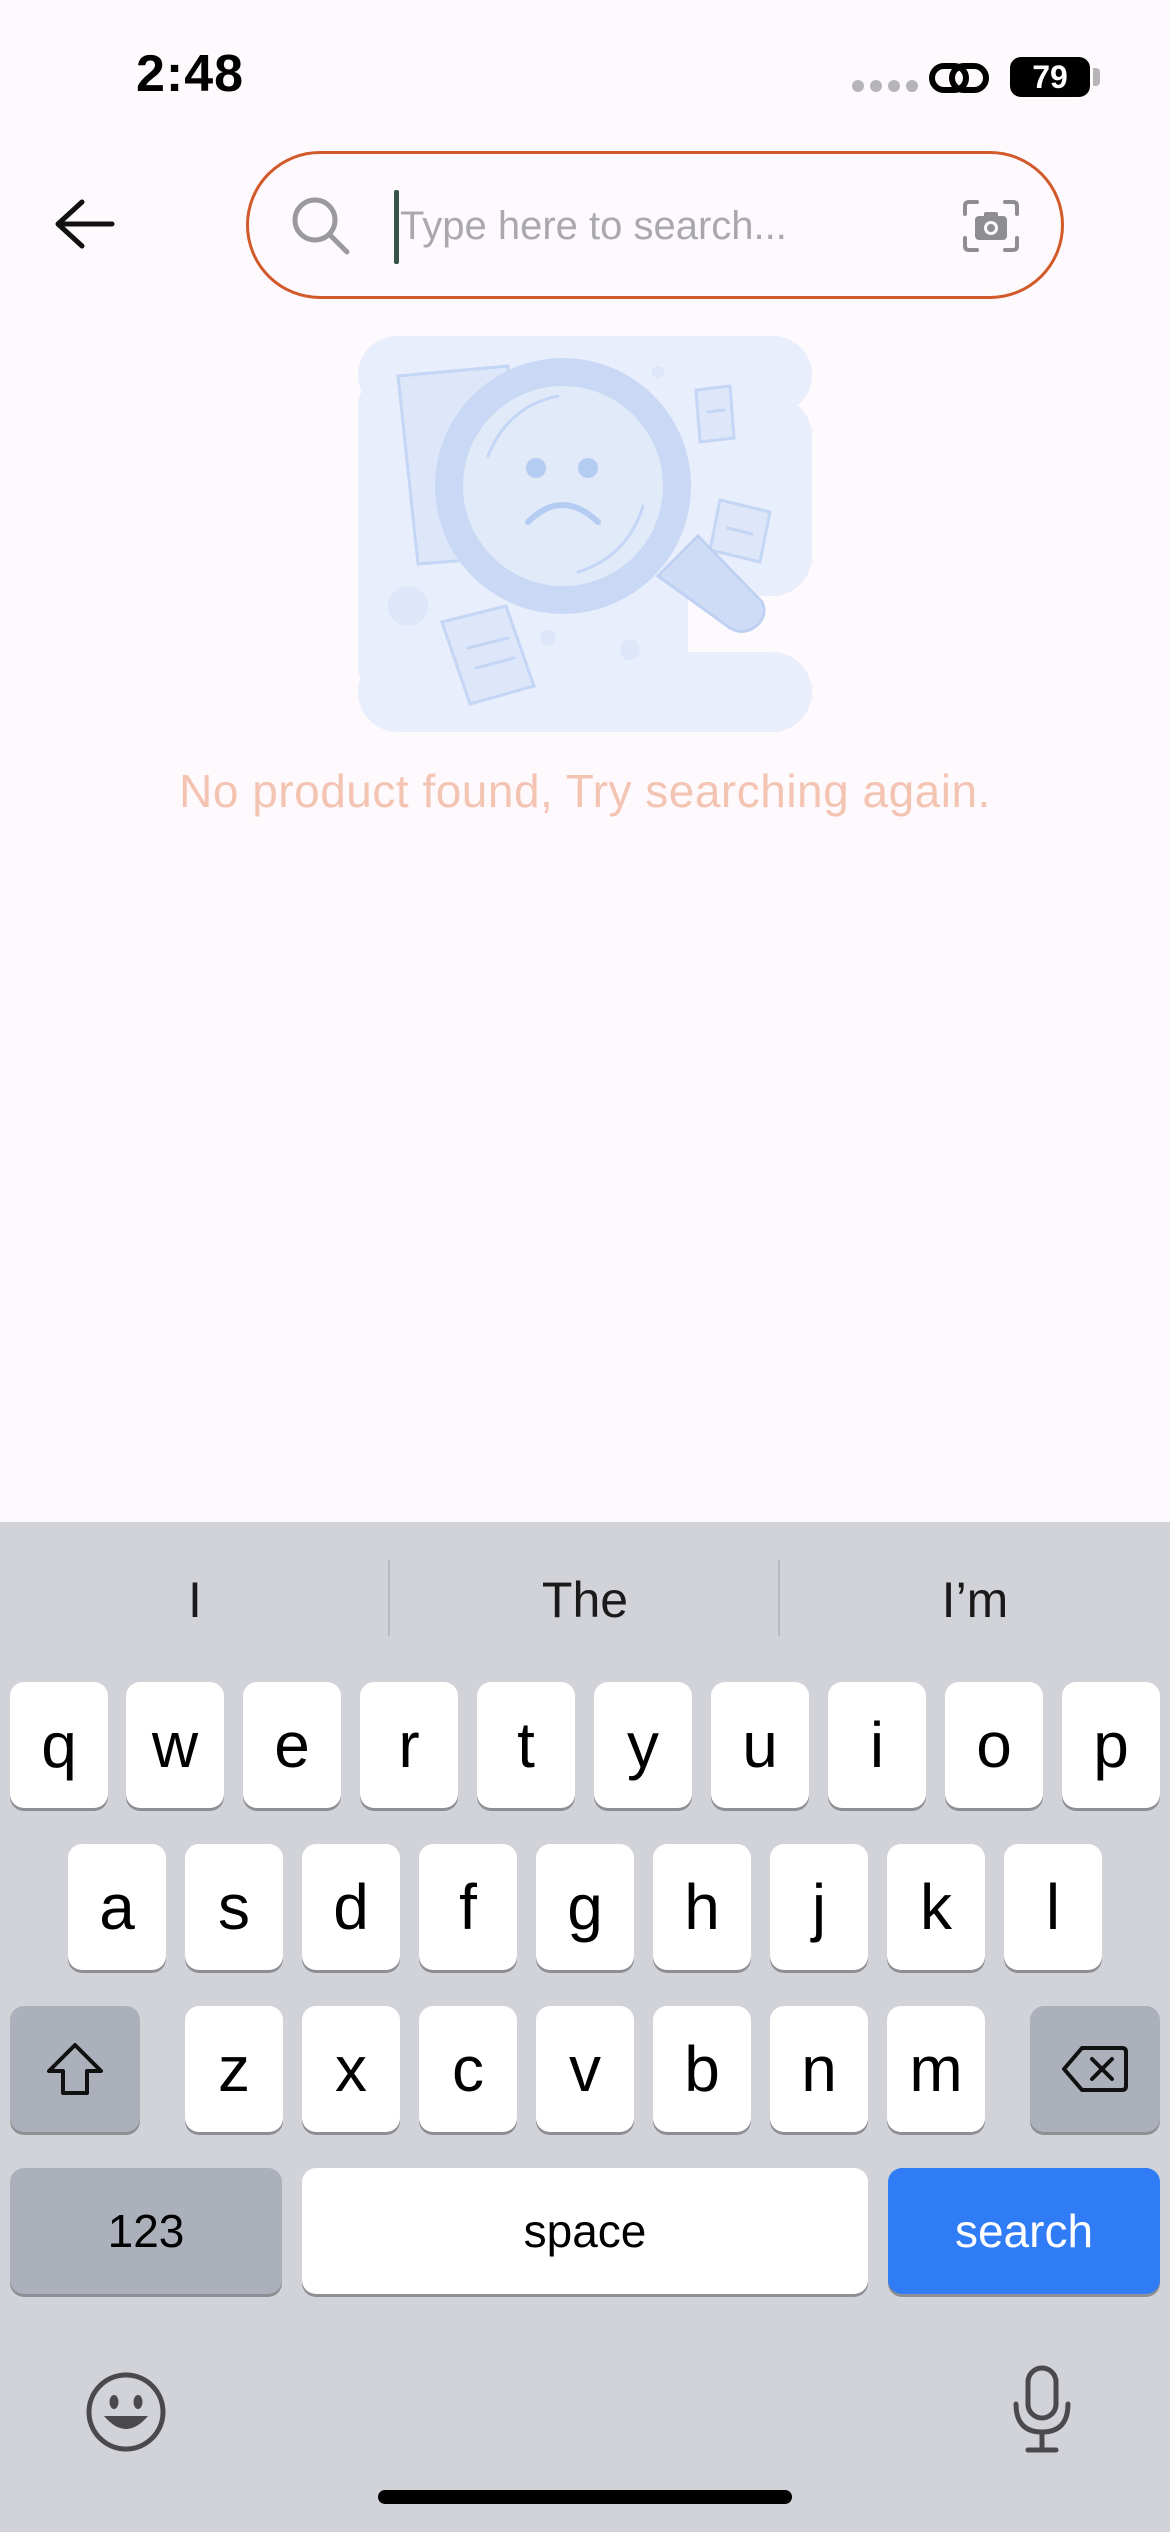  I want to click on battery-nub, so click(1096, 77).